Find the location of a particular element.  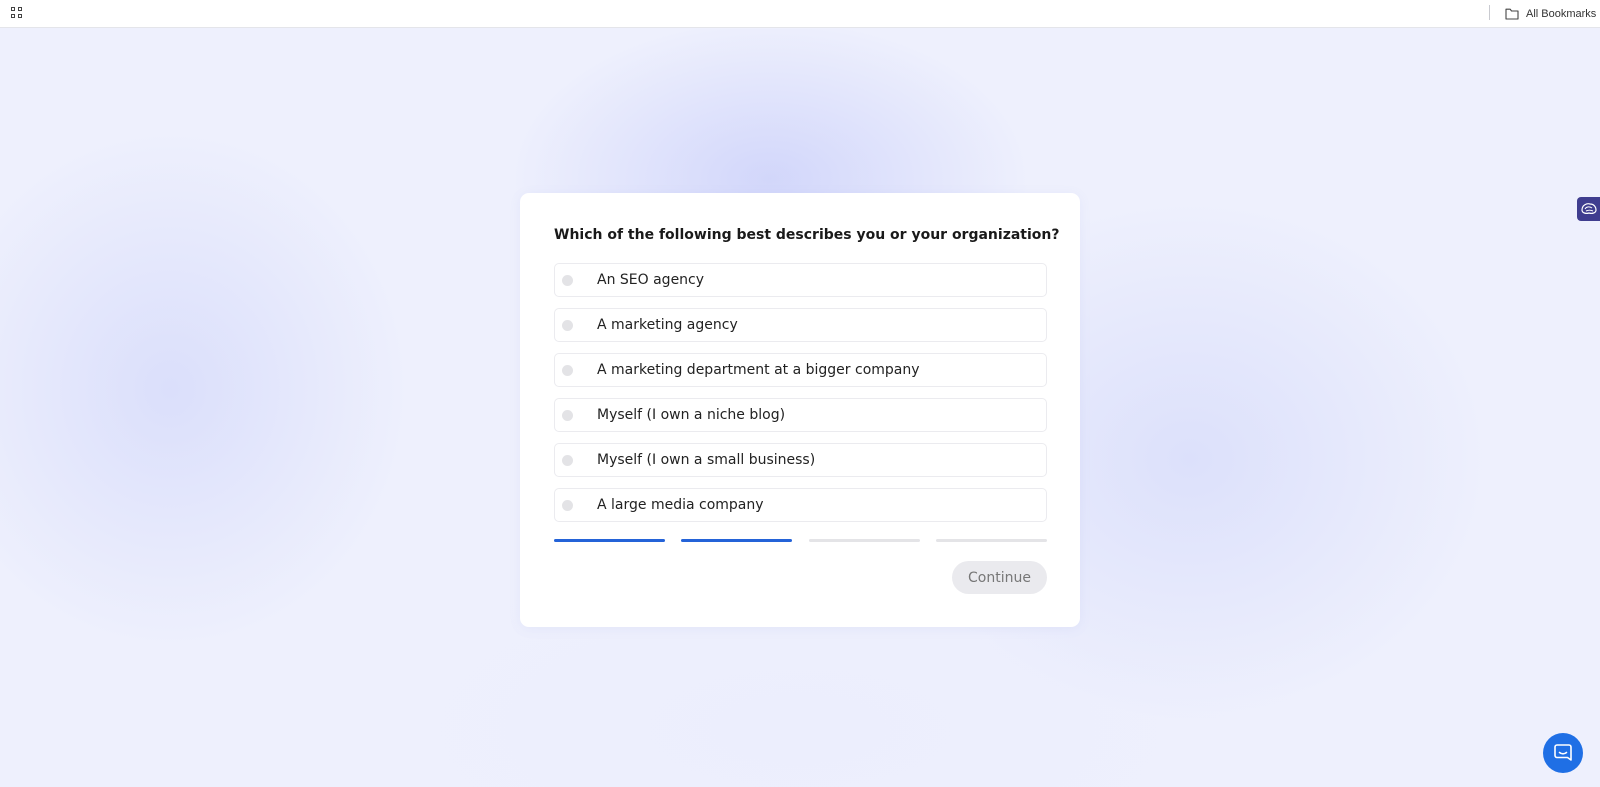

step-progress is located at coordinates (800, 540).